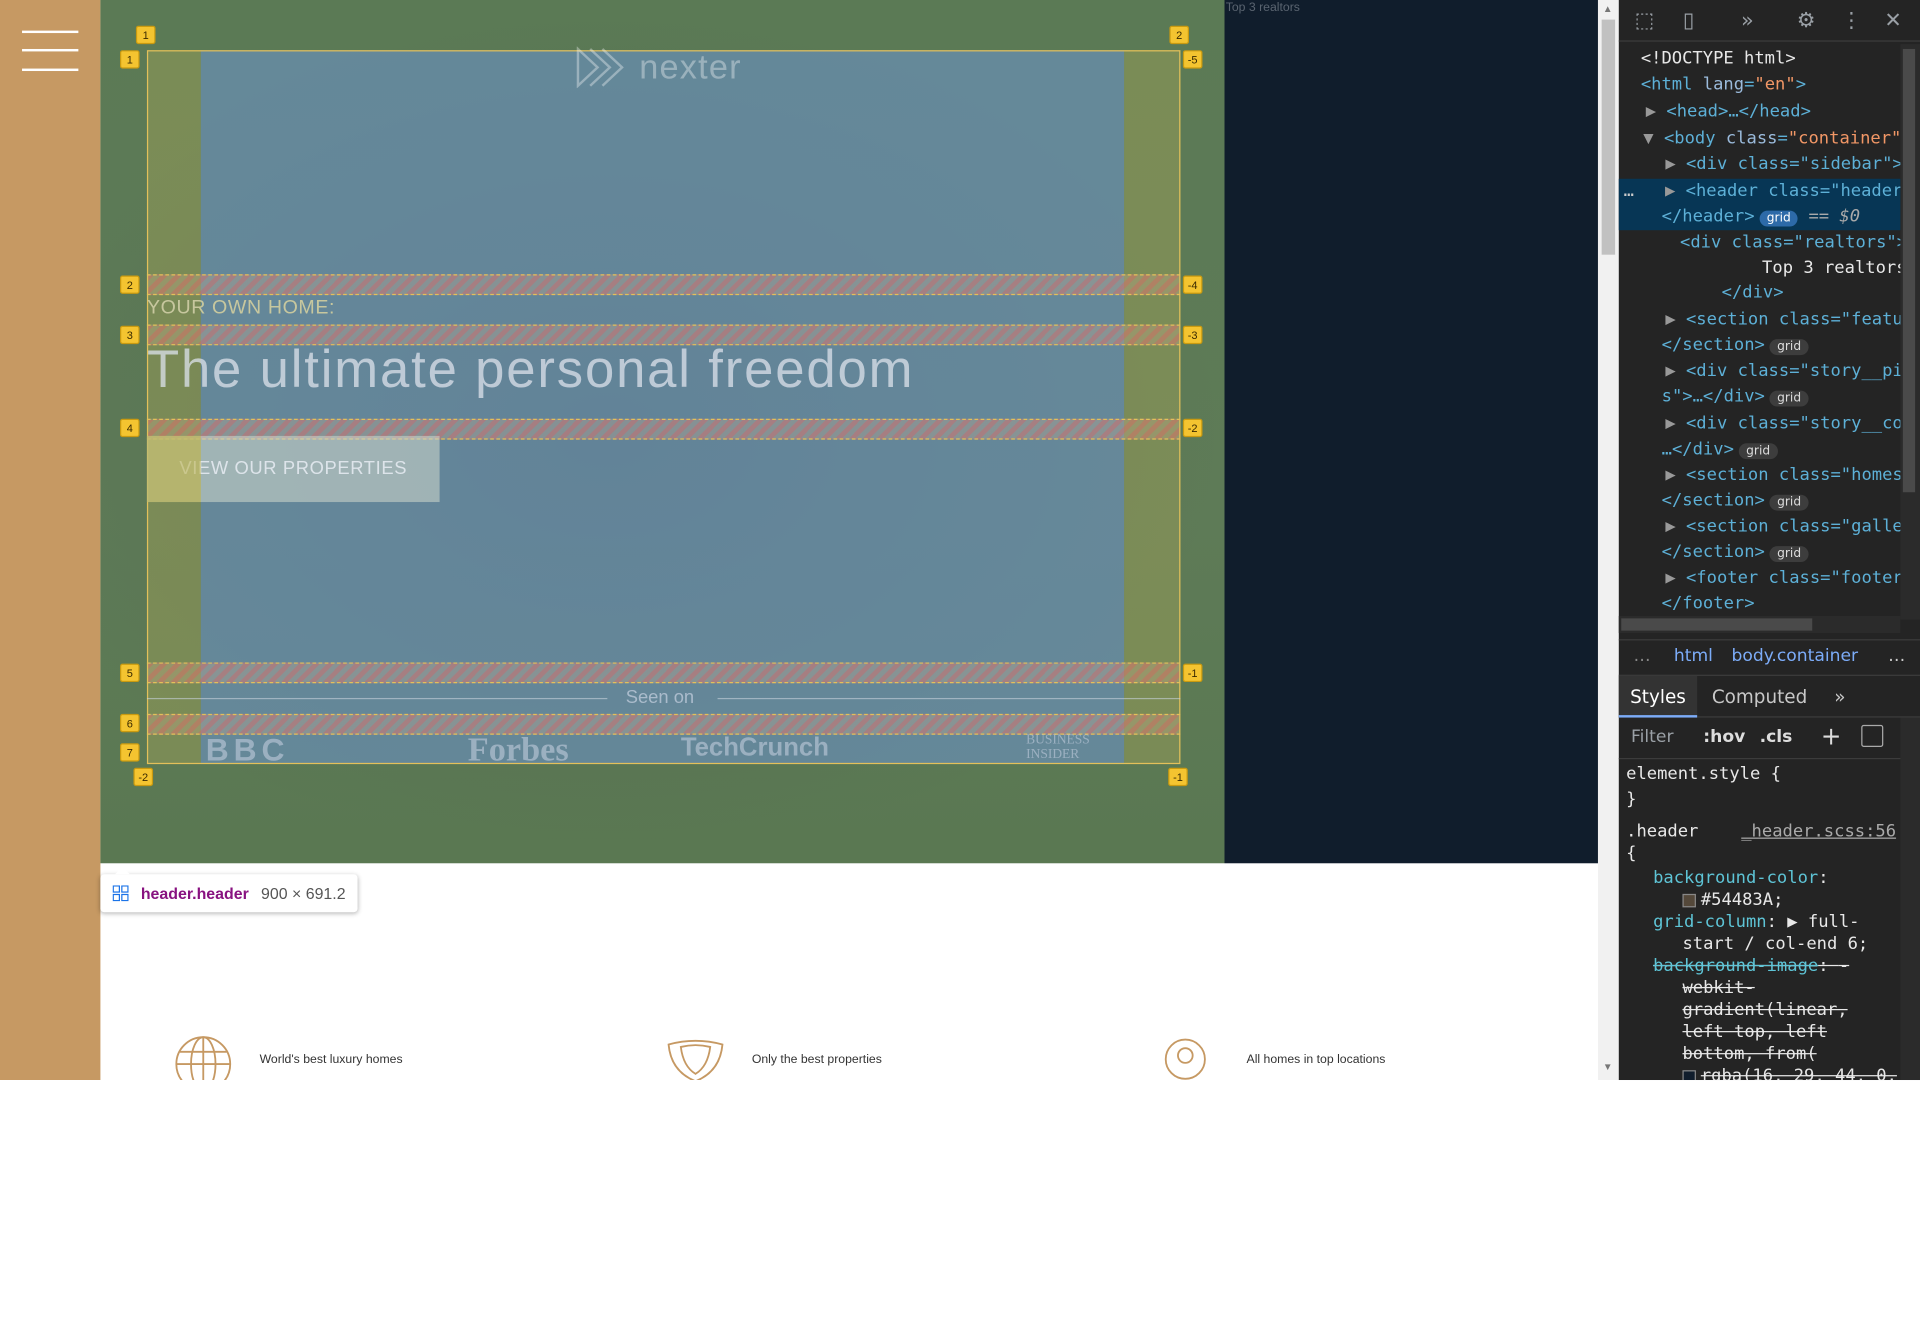  I want to click on kebab-menu-icon: ⋮, so click(1851, 20).